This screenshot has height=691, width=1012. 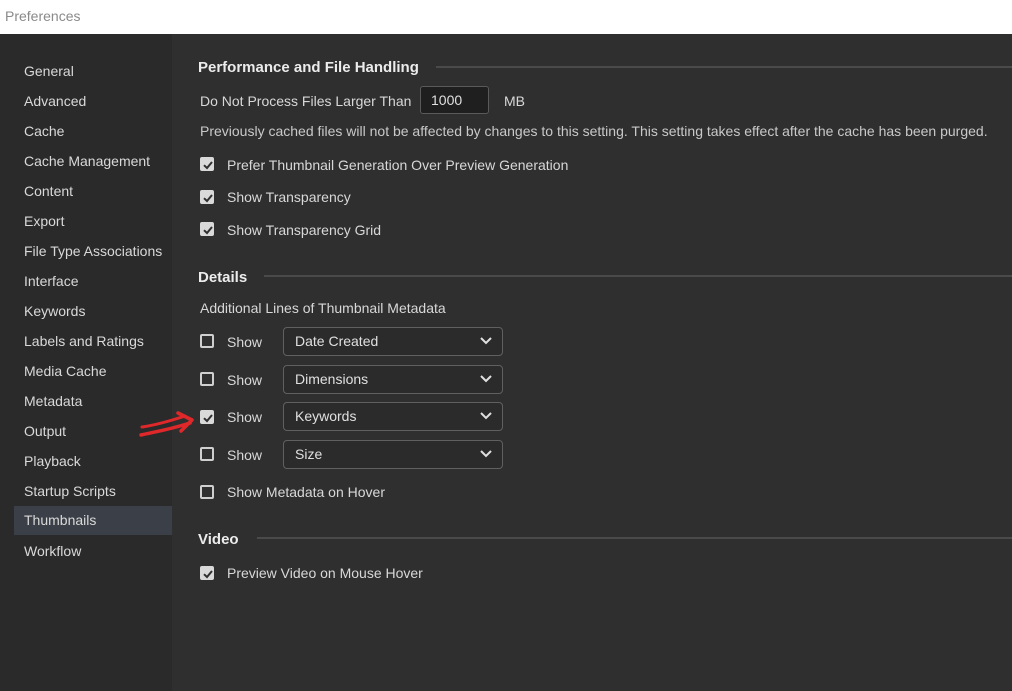 What do you see at coordinates (93, 311) in the screenshot?
I see `sidebar-item-keywords: Keywords` at bounding box center [93, 311].